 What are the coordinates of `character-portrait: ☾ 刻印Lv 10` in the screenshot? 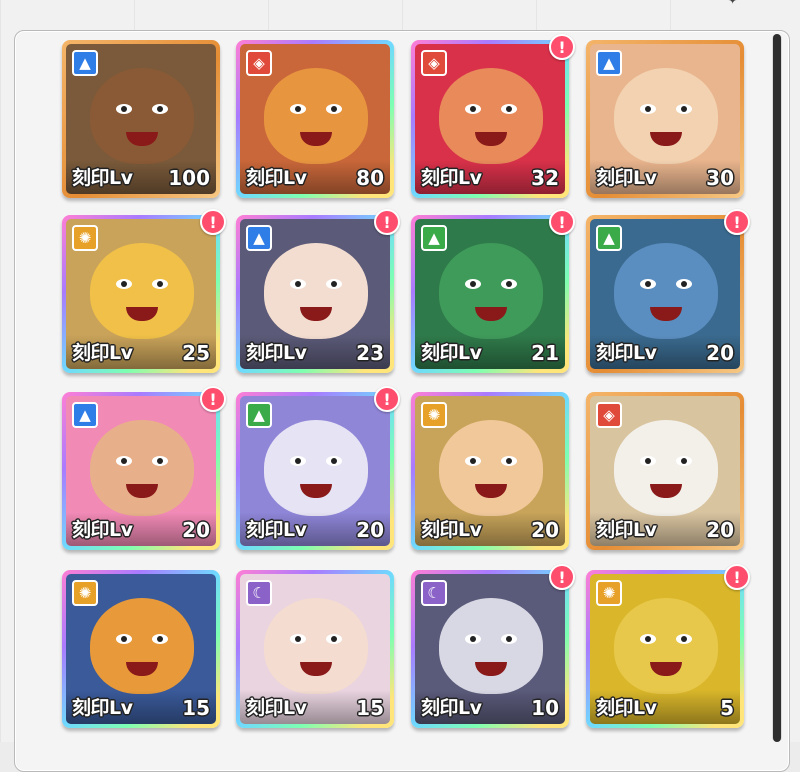 It's located at (490, 649).